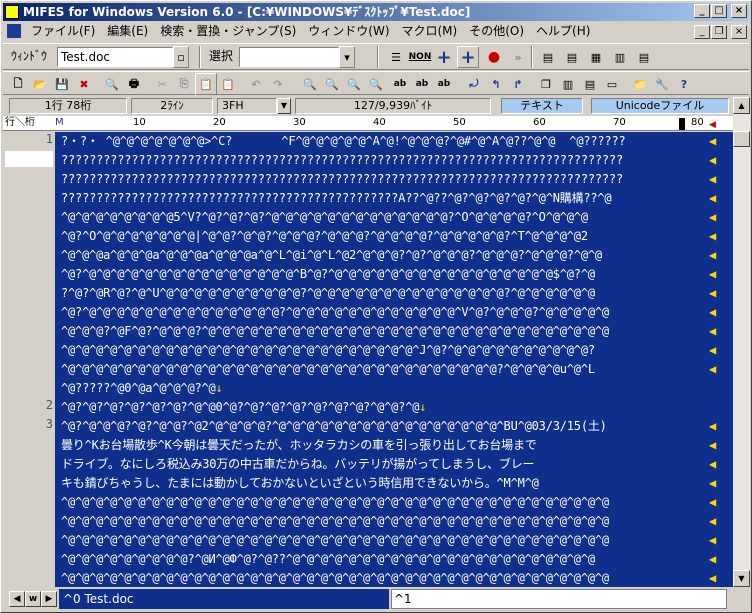  I want to click on window-tile-v-icon: ▤, so click(590, 84).